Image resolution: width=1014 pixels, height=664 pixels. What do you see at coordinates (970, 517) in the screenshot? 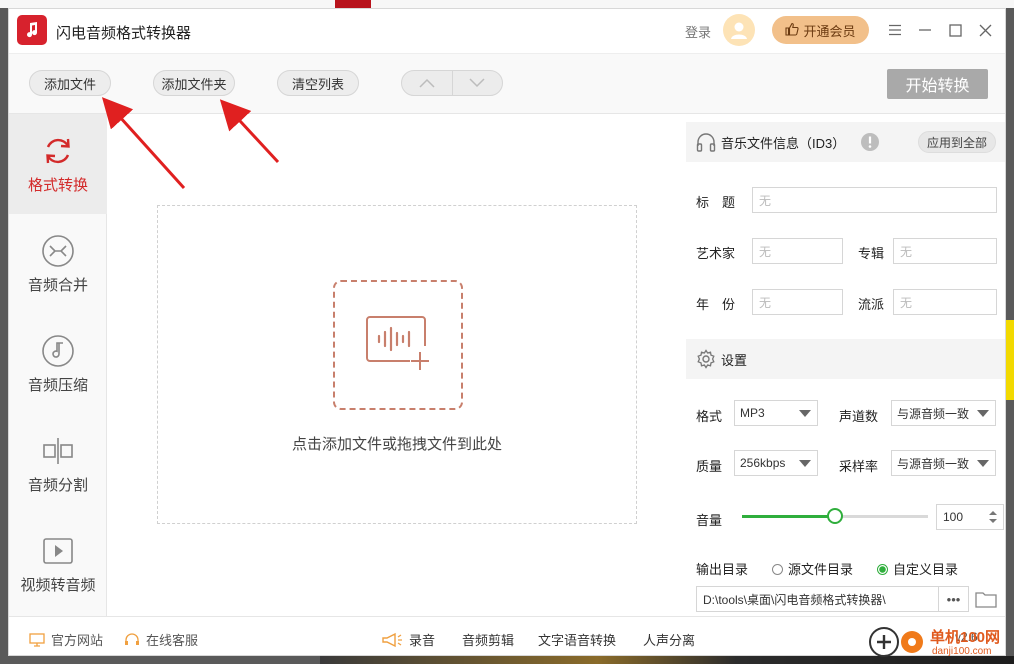
I see `volume-stepper: 100` at bounding box center [970, 517].